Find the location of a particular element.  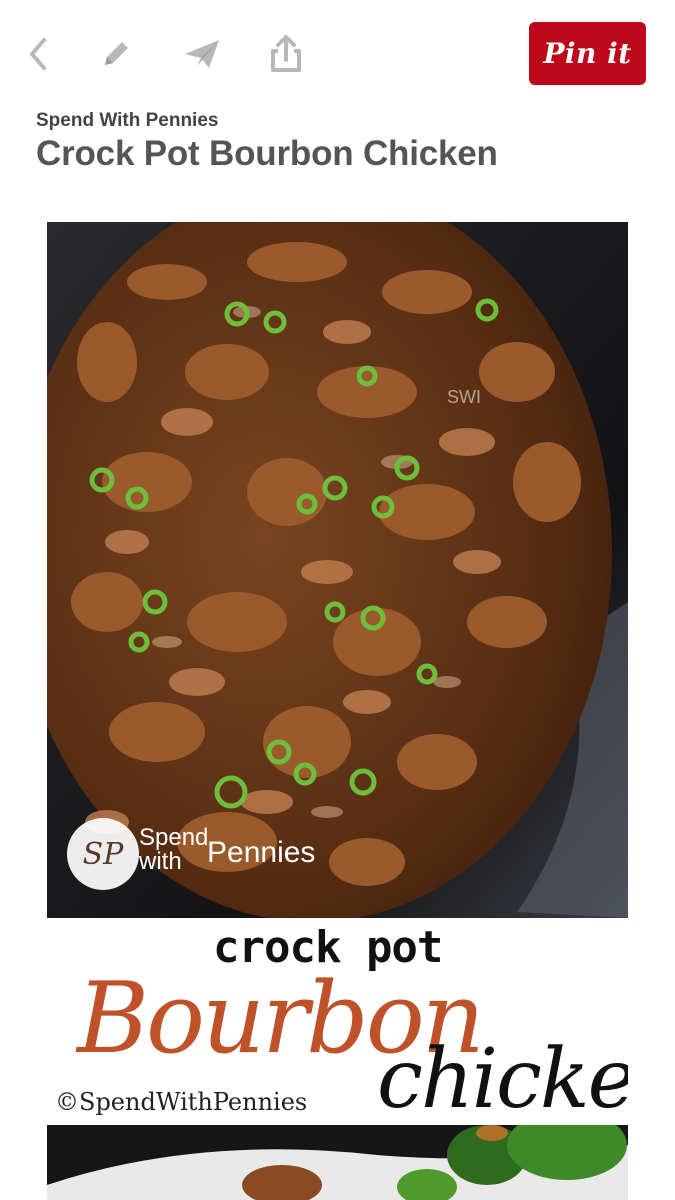

pin-it-button: Pin it is located at coordinates (587, 53).